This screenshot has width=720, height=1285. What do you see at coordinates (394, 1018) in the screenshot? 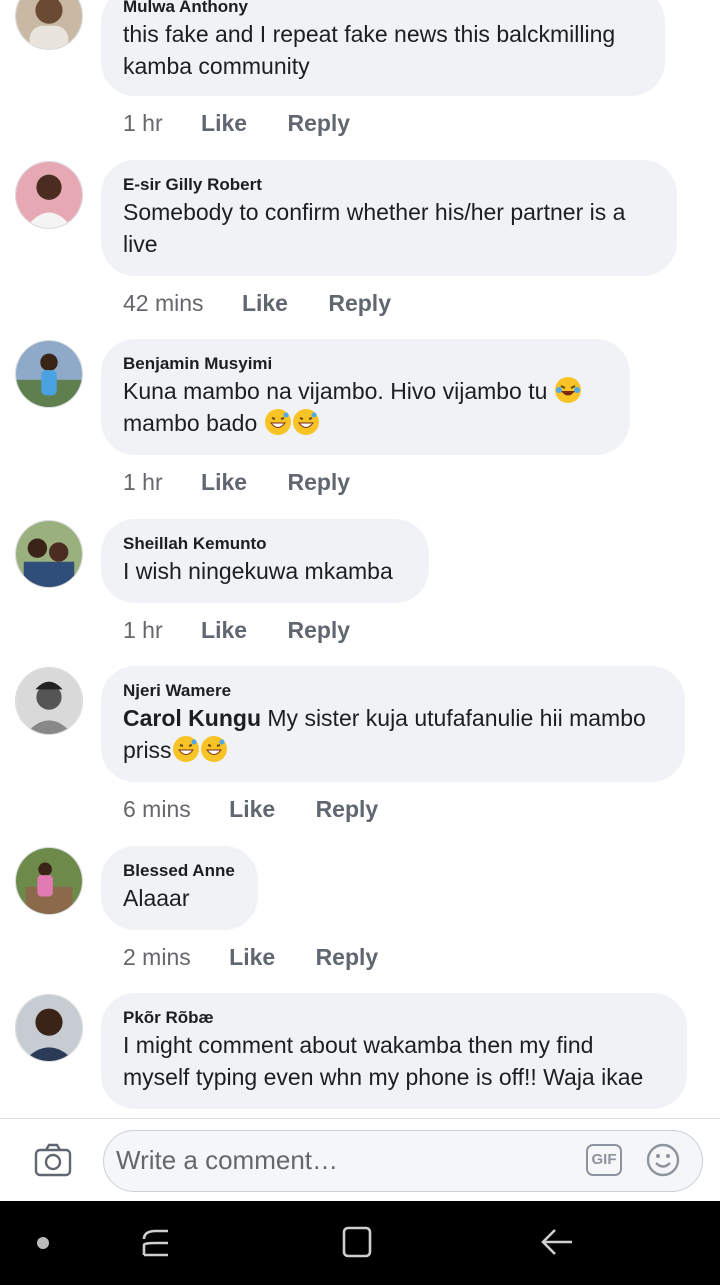
I see `comment-author: Pkõr Rõbæ` at bounding box center [394, 1018].